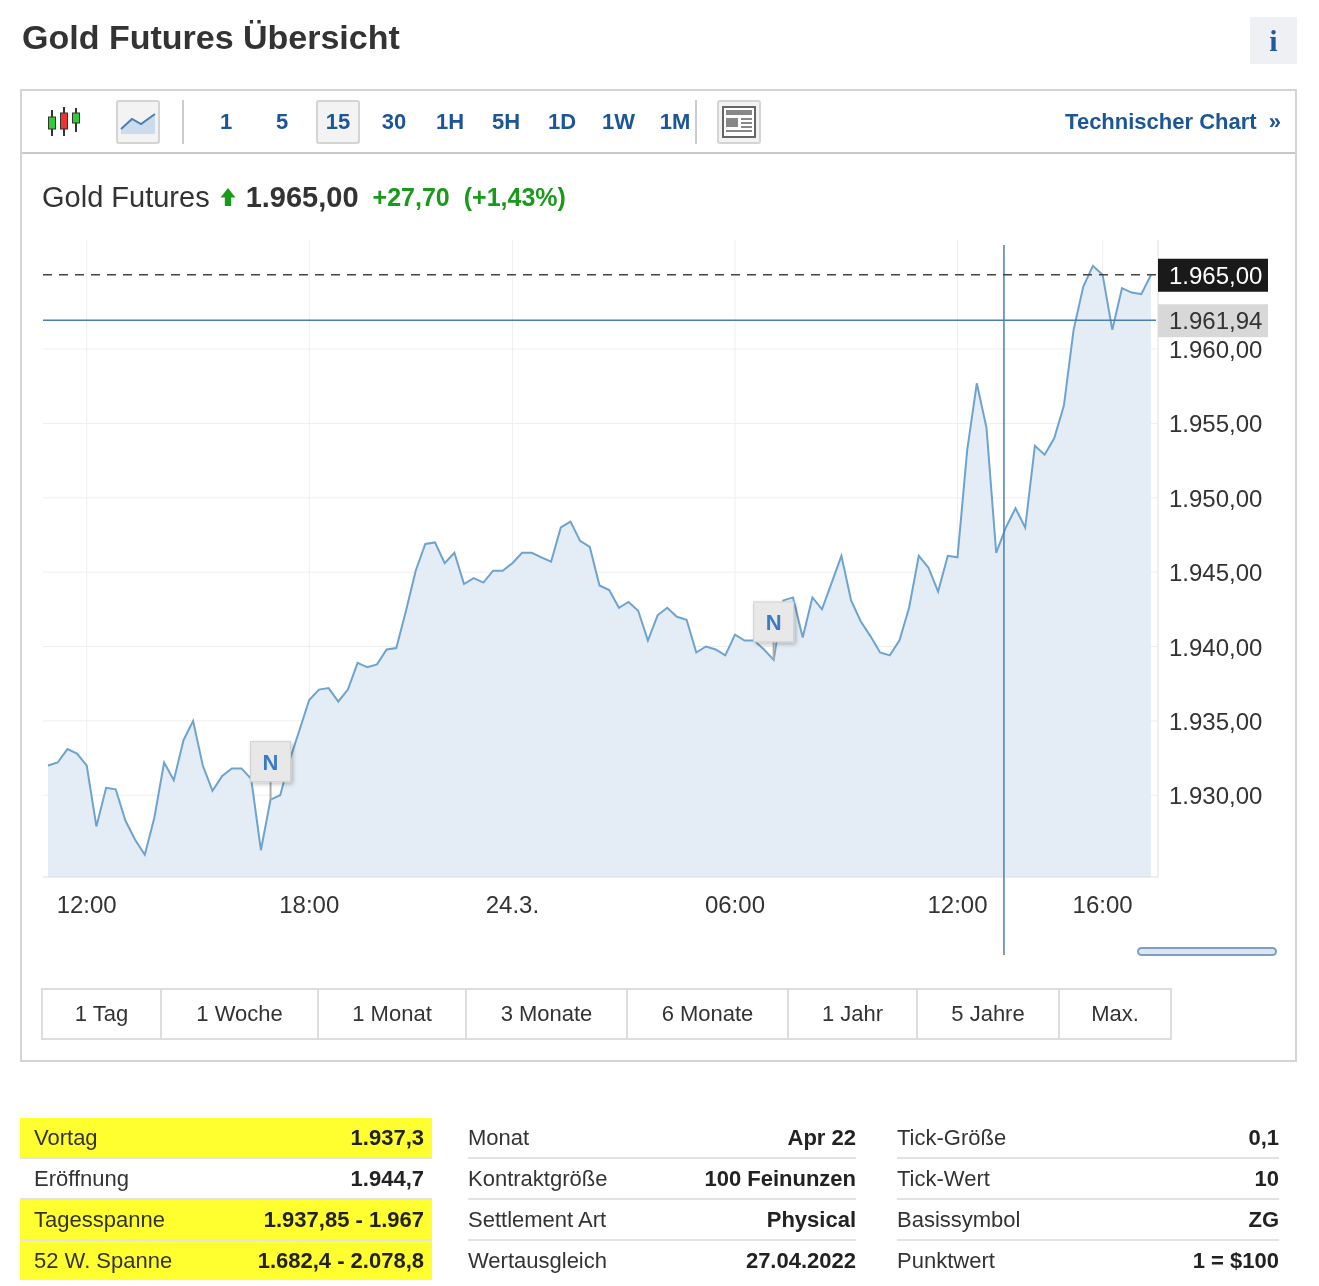 The image size is (1319, 1286). What do you see at coordinates (811, 1219) in the screenshot?
I see `detail-value: Physical` at bounding box center [811, 1219].